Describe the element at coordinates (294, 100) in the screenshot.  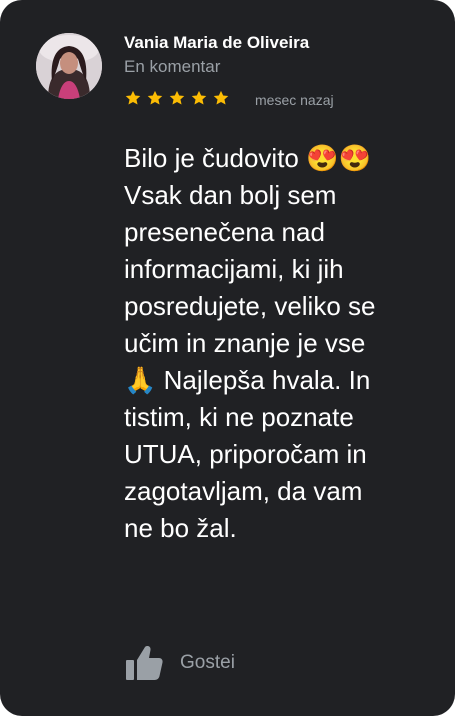
I see `review-time: mesec nazaj` at that location.